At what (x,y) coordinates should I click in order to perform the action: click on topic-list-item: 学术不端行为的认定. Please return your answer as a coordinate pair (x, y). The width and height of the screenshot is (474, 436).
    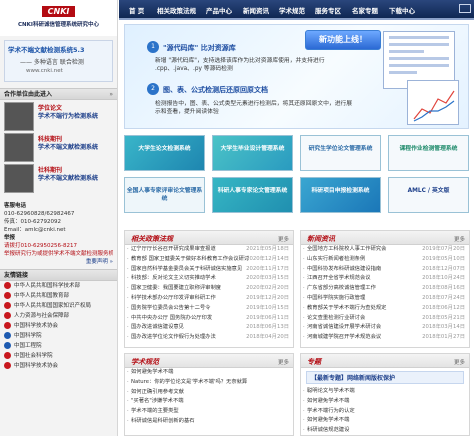
    Looking at the image, I should click on (385, 412).